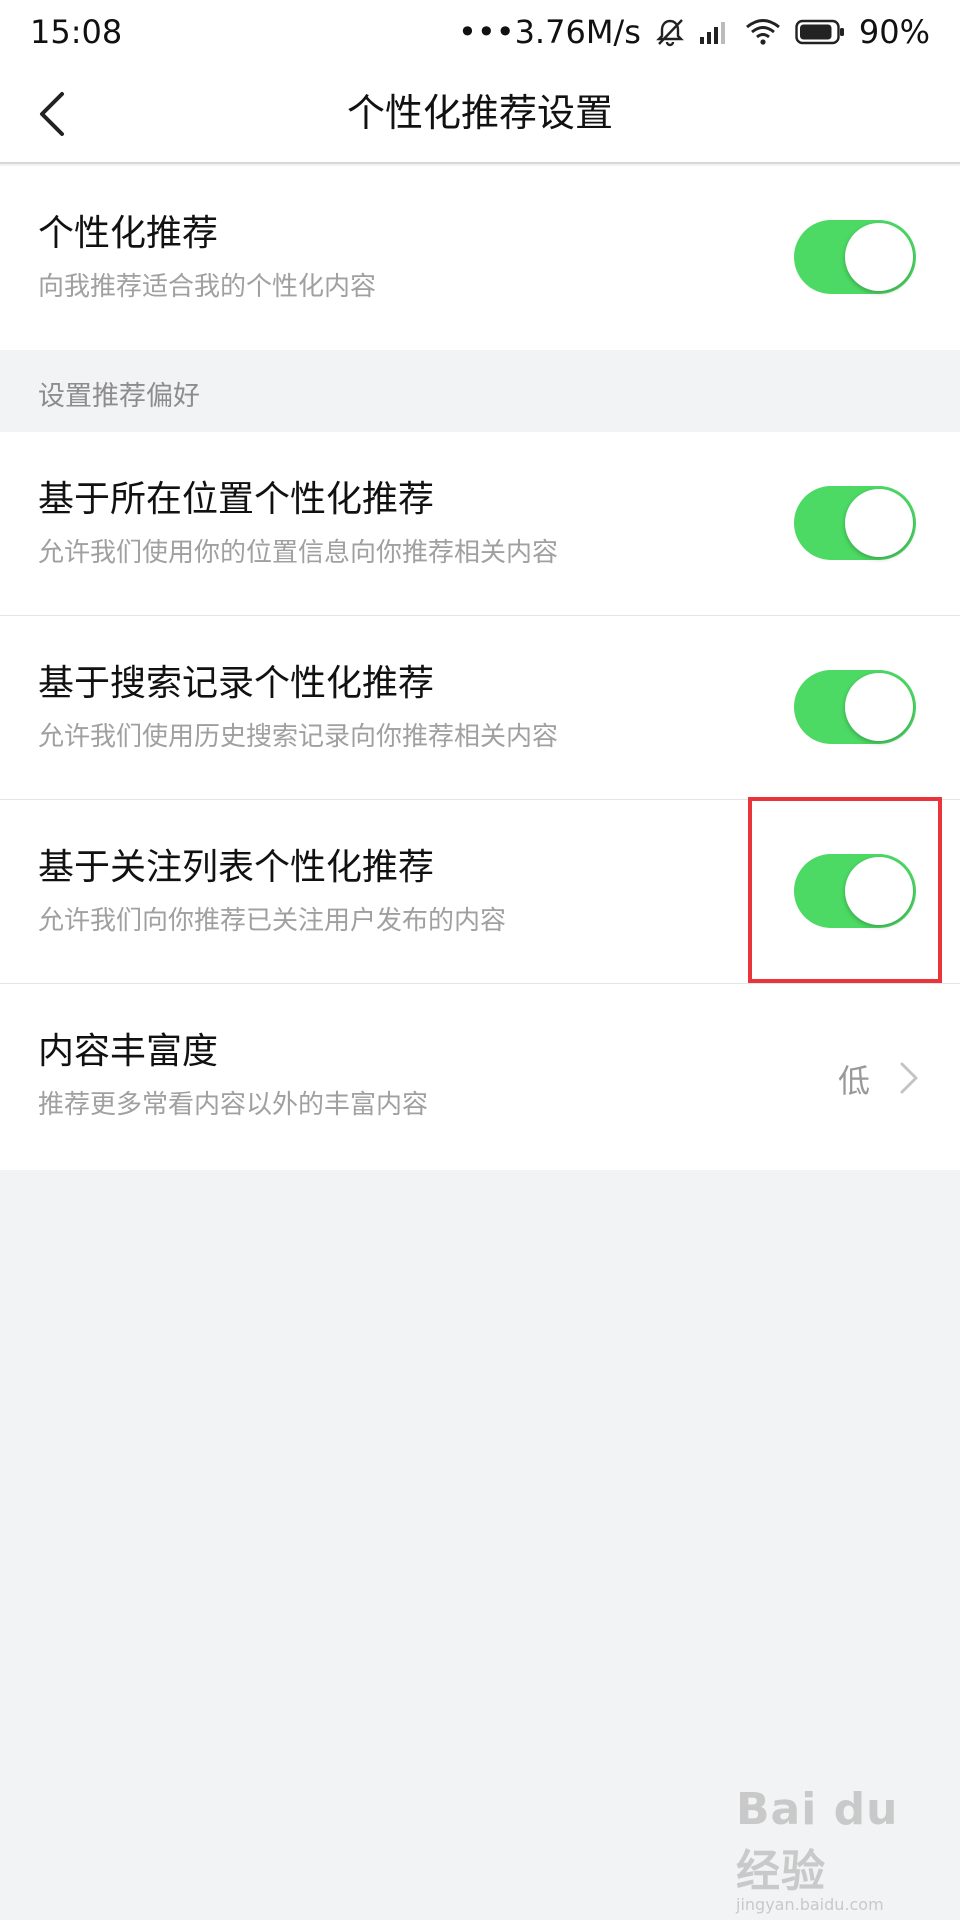 The height and width of the screenshot is (1920, 960). What do you see at coordinates (128, 1051) in the screenshot?
I see `setting-title: 内容丰富度` at bounding box center [128, 1051].